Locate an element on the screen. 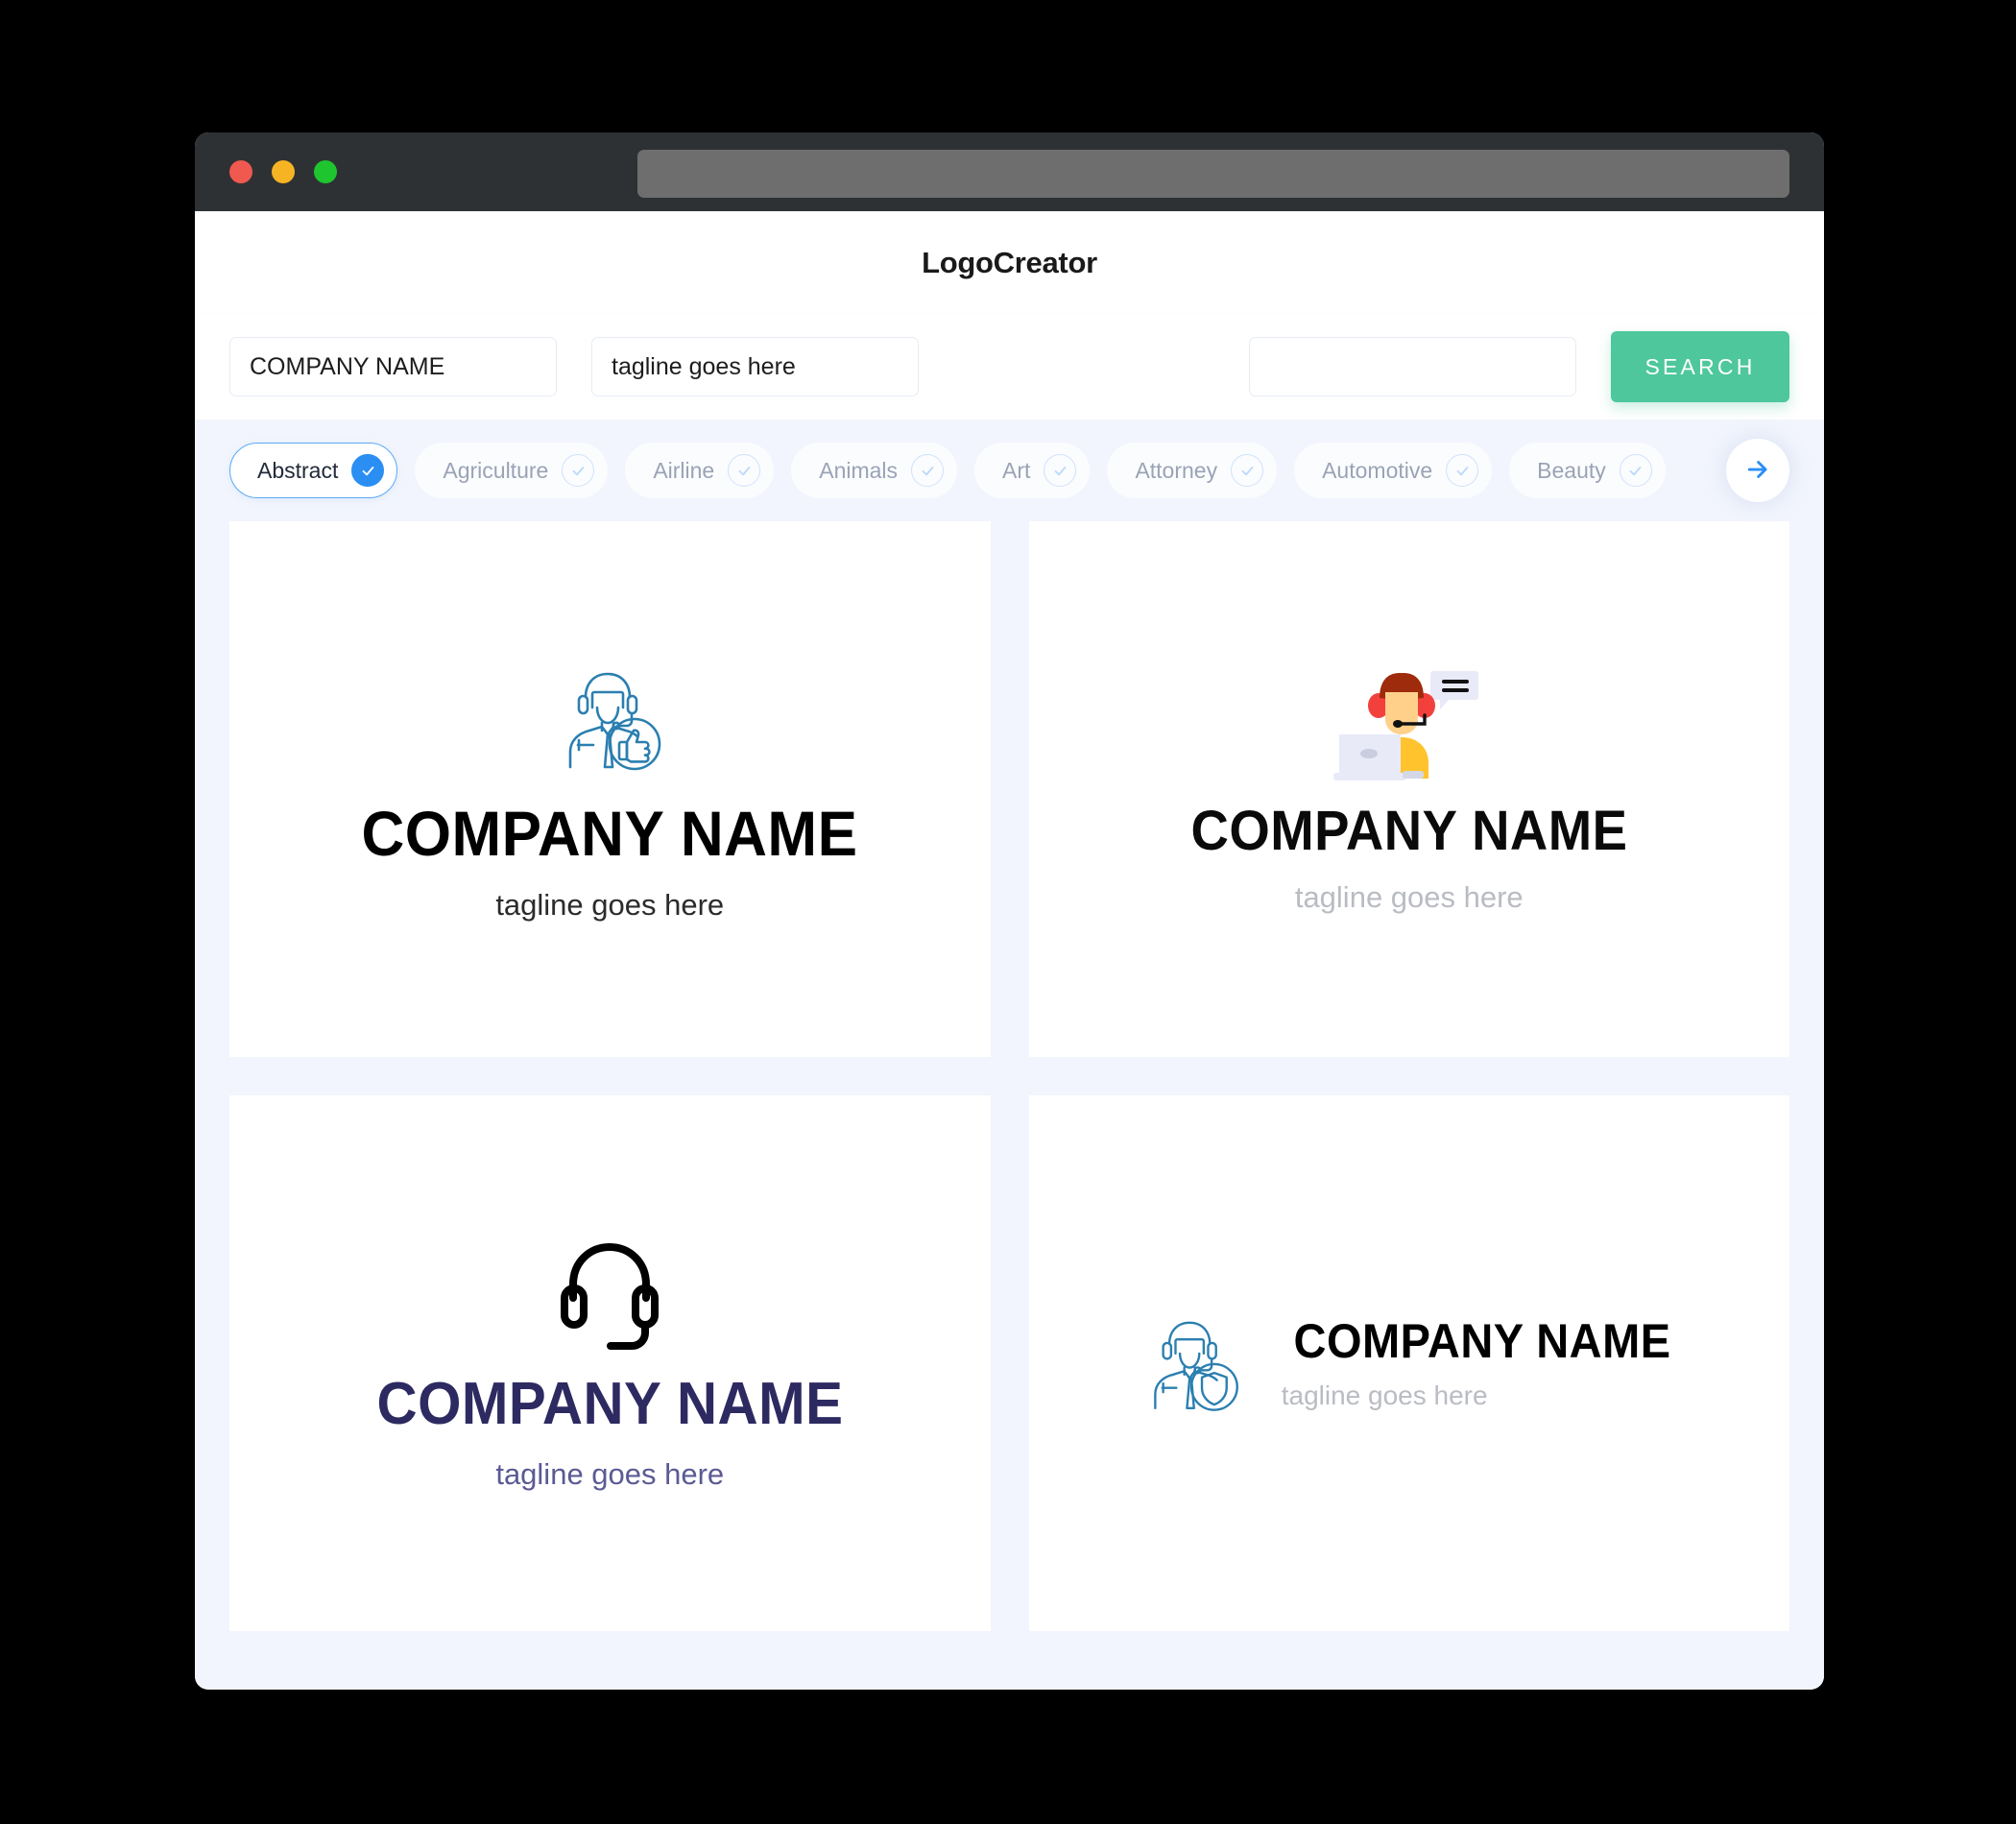 The height and width of the screenshot is (1824, 2016). support-agent-thumbsup-icon is located at coordinates (610, 718).